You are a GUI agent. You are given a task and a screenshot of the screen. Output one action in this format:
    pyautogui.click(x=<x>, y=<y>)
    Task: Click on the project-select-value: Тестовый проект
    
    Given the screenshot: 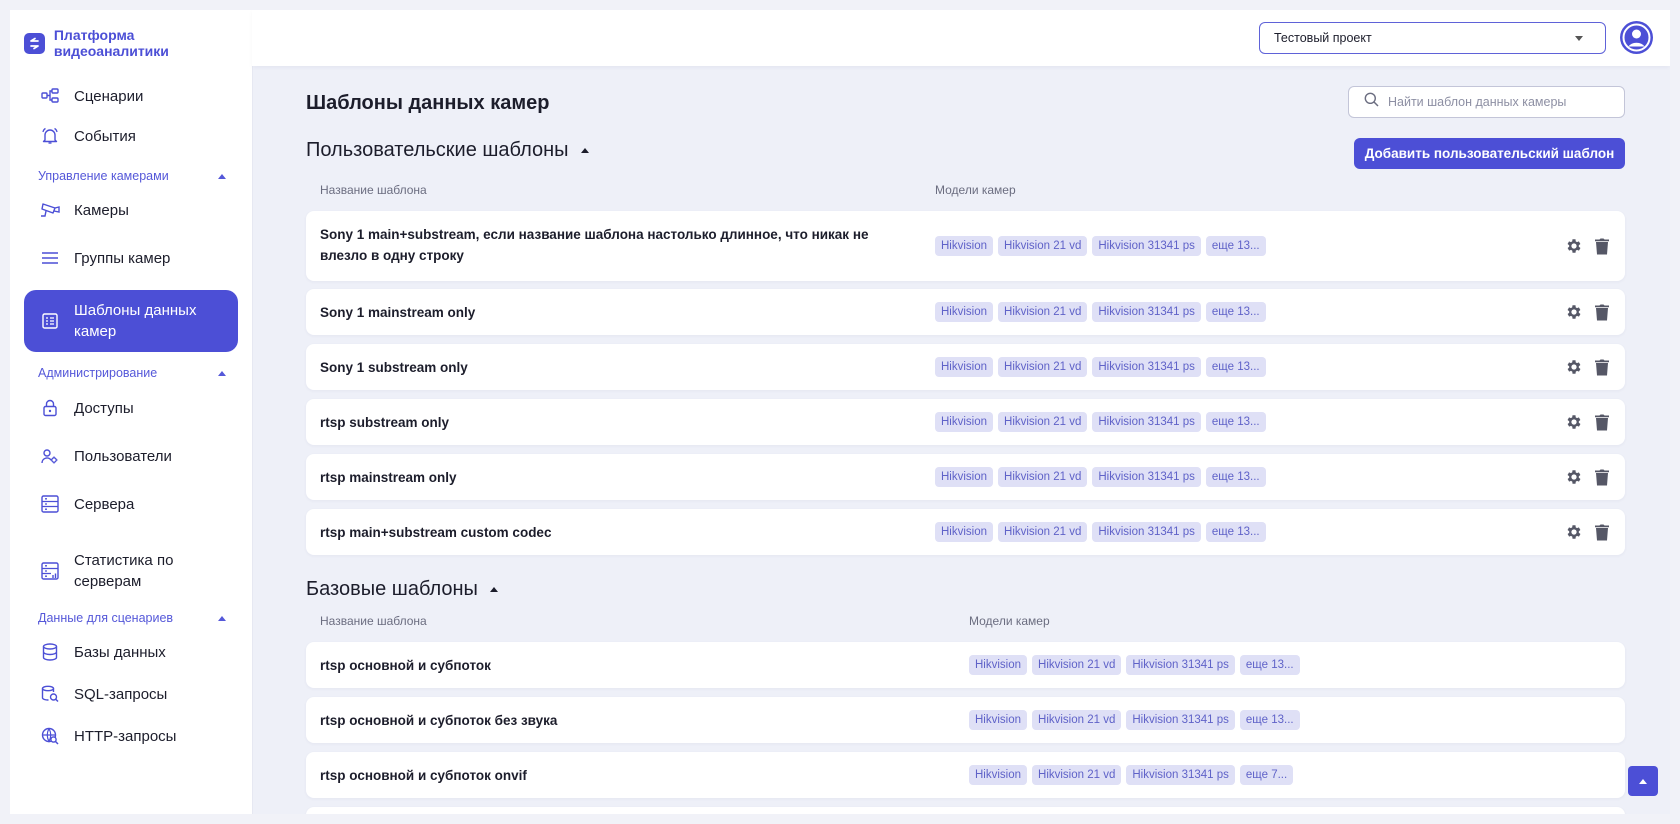 What is the action you would take?
    pyautogui.click(x=1323, y=38)
    